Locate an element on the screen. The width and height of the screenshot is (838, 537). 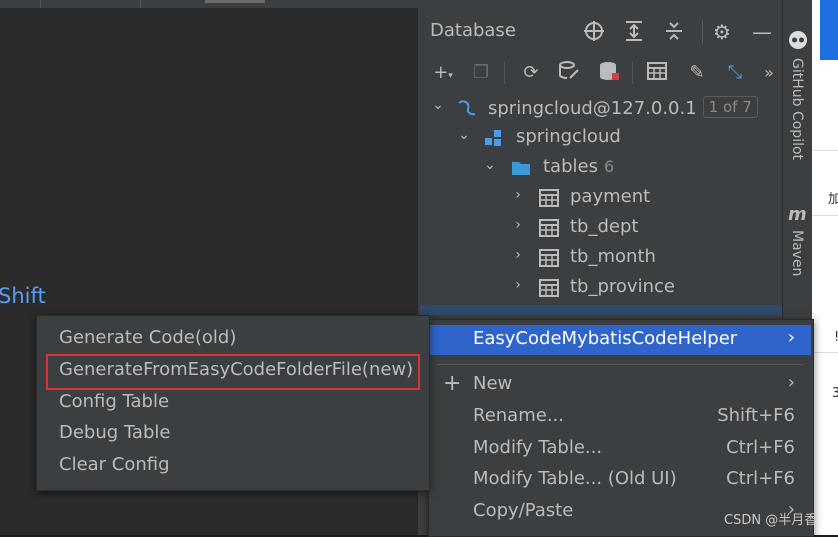
plus-icon: + is located at coordinates (452, 383).